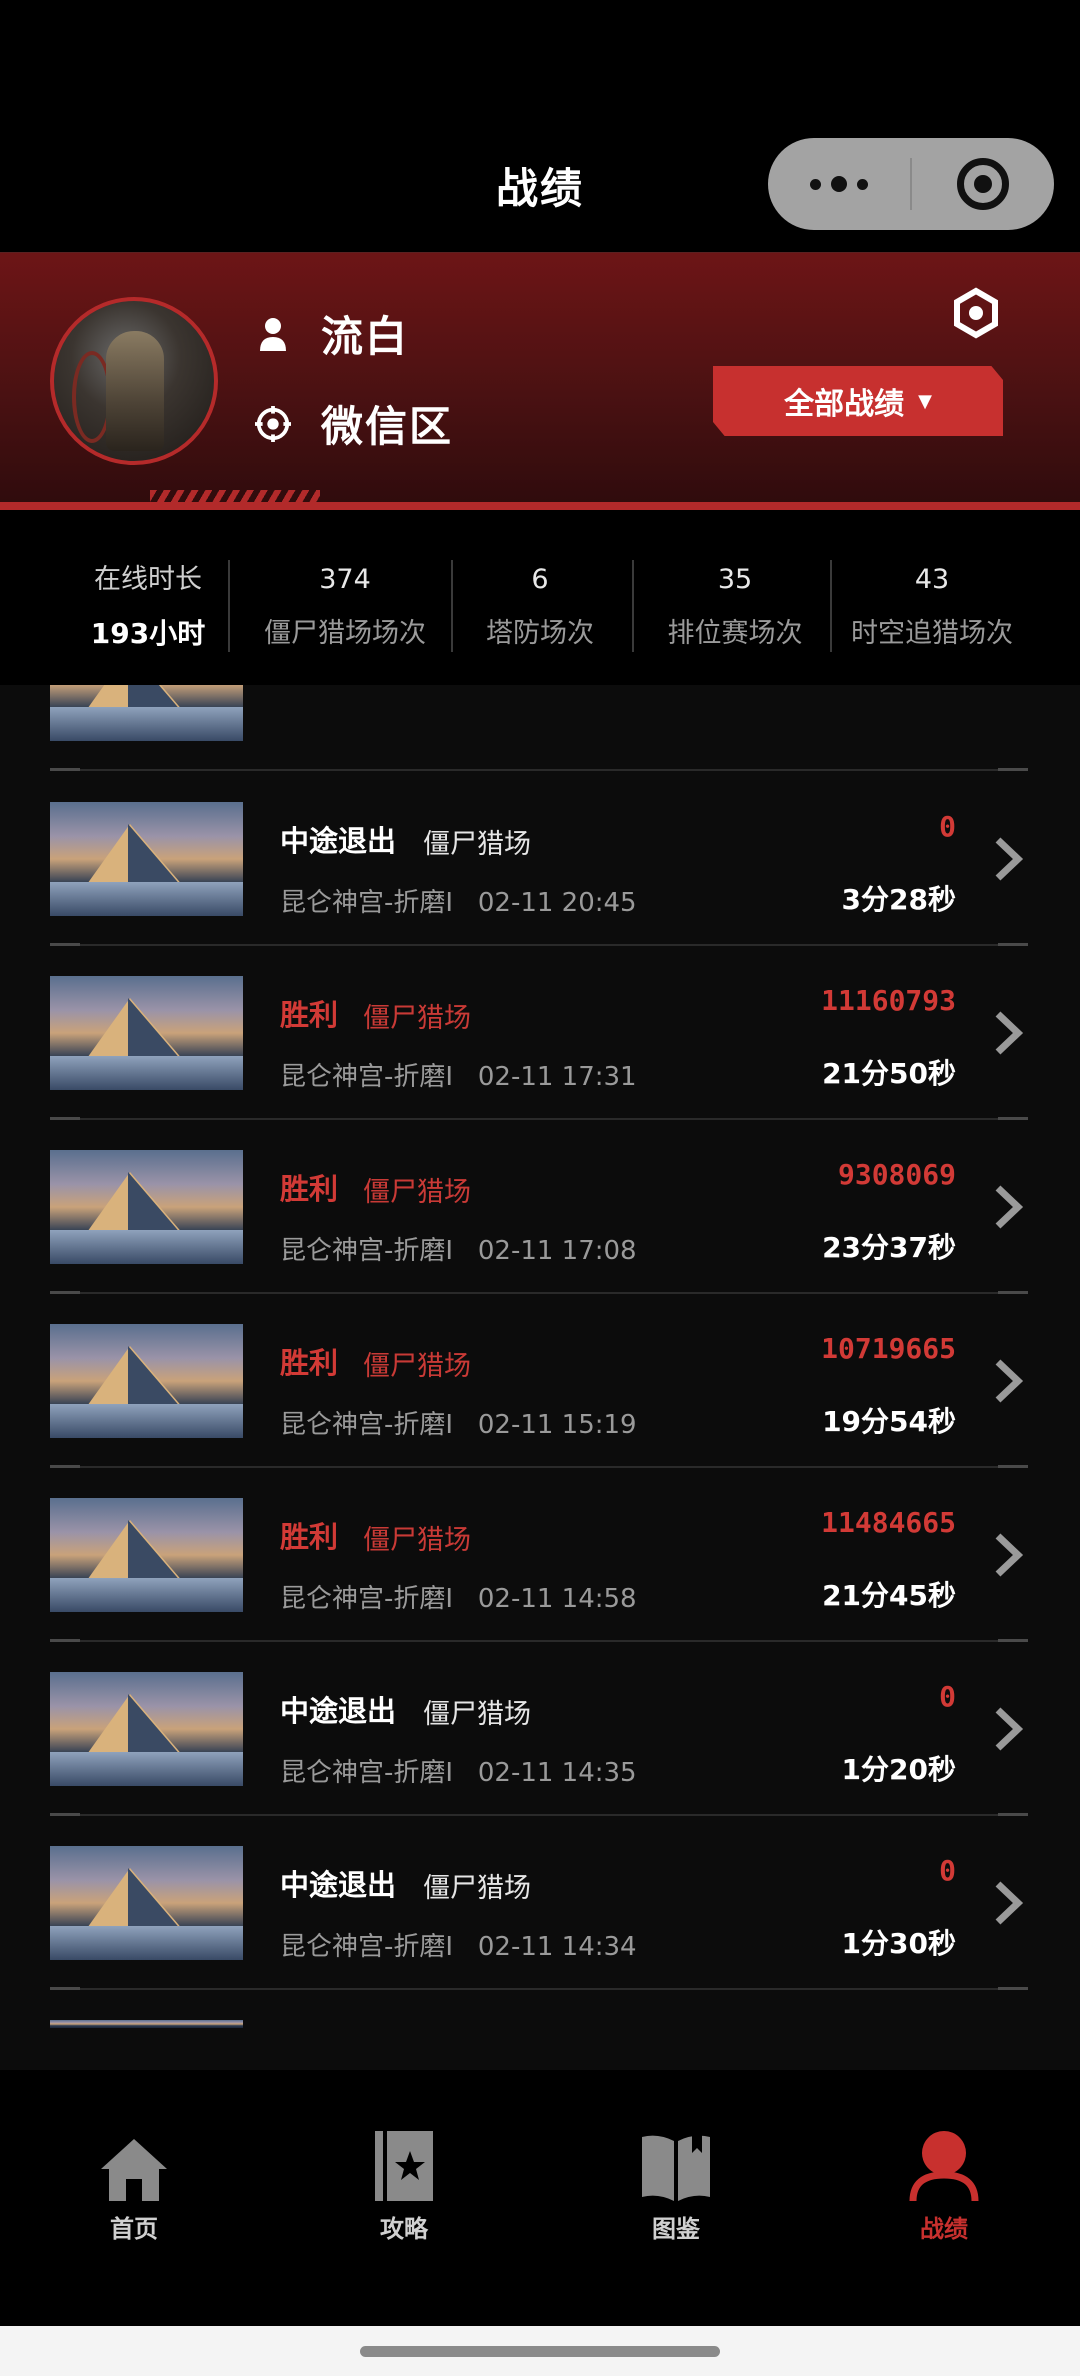 The height and width of the screenshot is (2376, 1080). What do you see at coordinates (404, 2166) in the screenshot?
I see `guide-book-icon` at bounding box center [404, 2166].